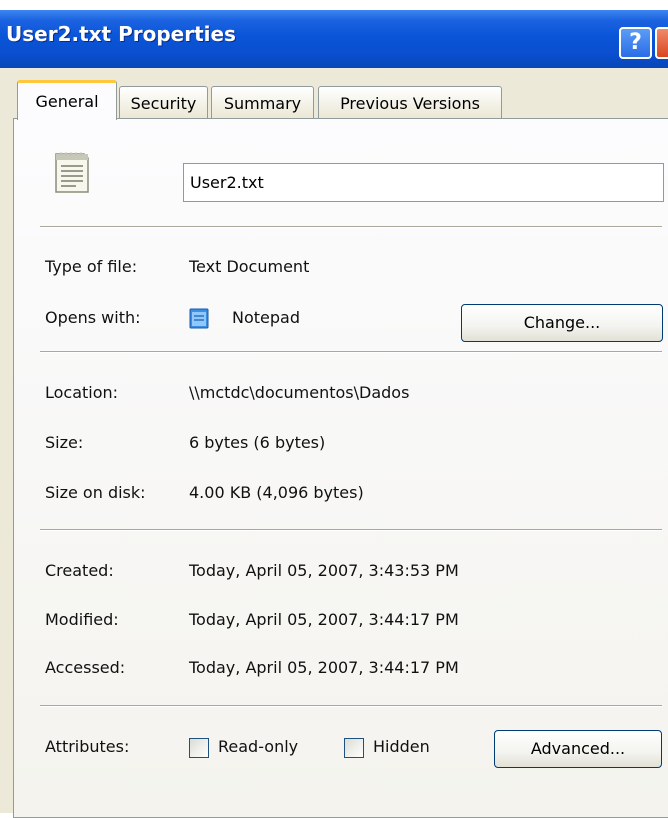 The height and width of the screenshot is (818, 668). What do you see at coordinates (324, 619) in the screenshot?
I see `modified-value: Today, April 05, 2007, 3:44:17 PM` at bounding box center [324, 619].